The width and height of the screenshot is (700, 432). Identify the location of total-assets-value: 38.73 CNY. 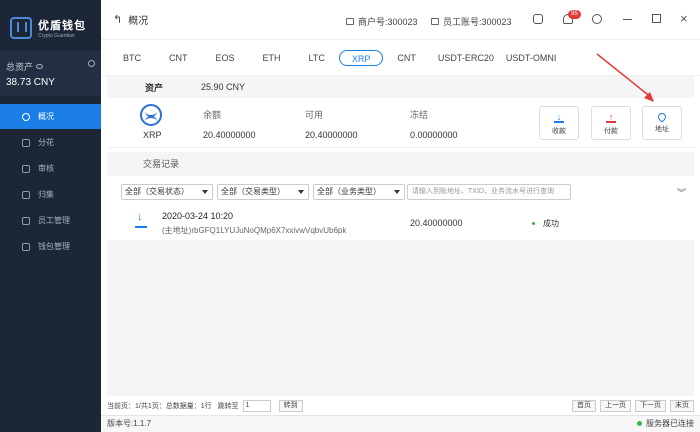
(30, 82).